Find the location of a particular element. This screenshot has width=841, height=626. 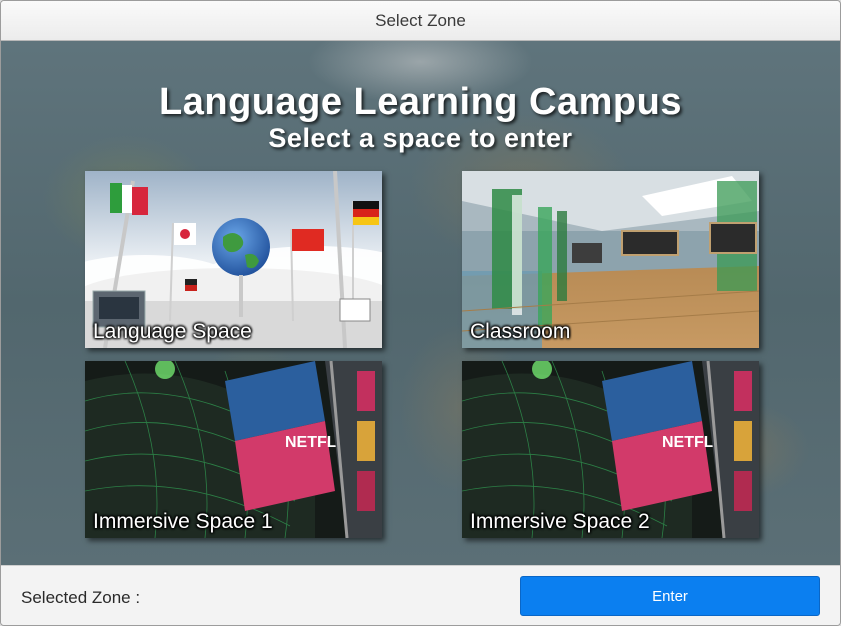

selected-zone-label: Selected Zone : is located at coordinates (81, 597).